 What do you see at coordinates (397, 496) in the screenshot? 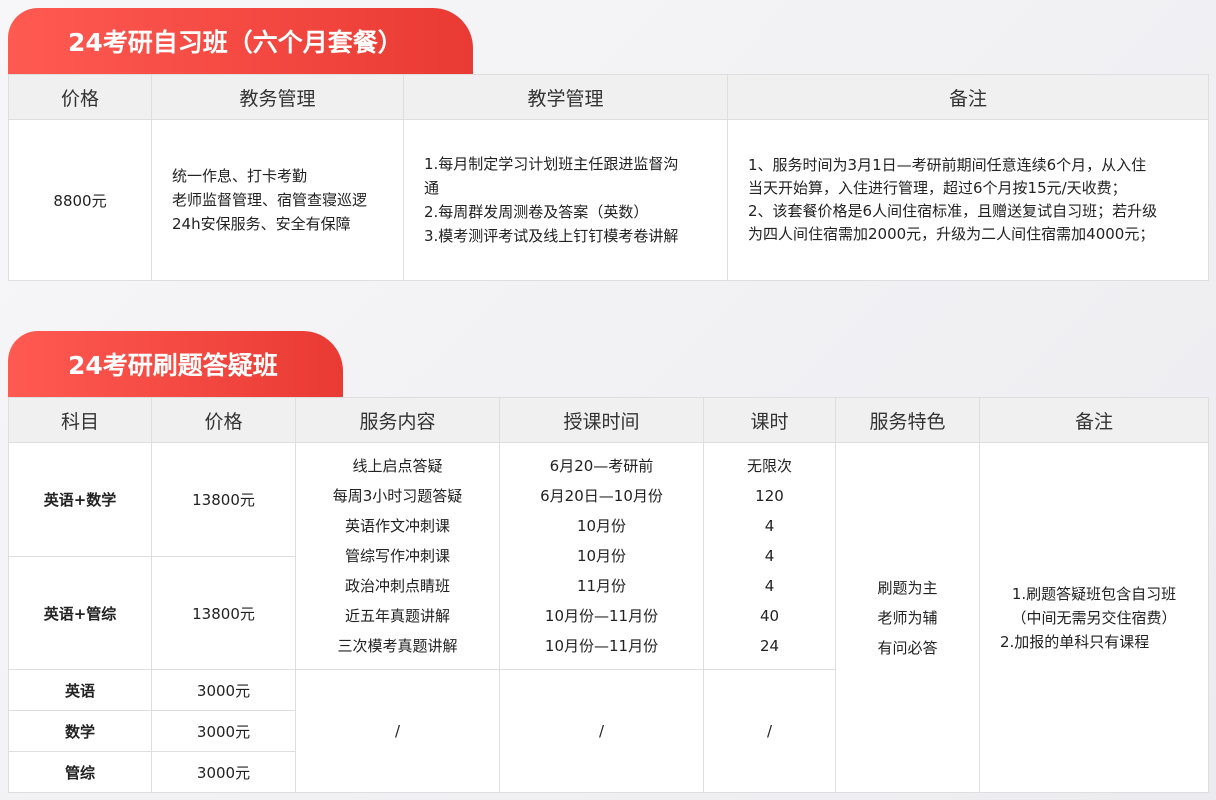
I see `service-item: 每周3小时习题答疑` at bounding box center [397, 496].